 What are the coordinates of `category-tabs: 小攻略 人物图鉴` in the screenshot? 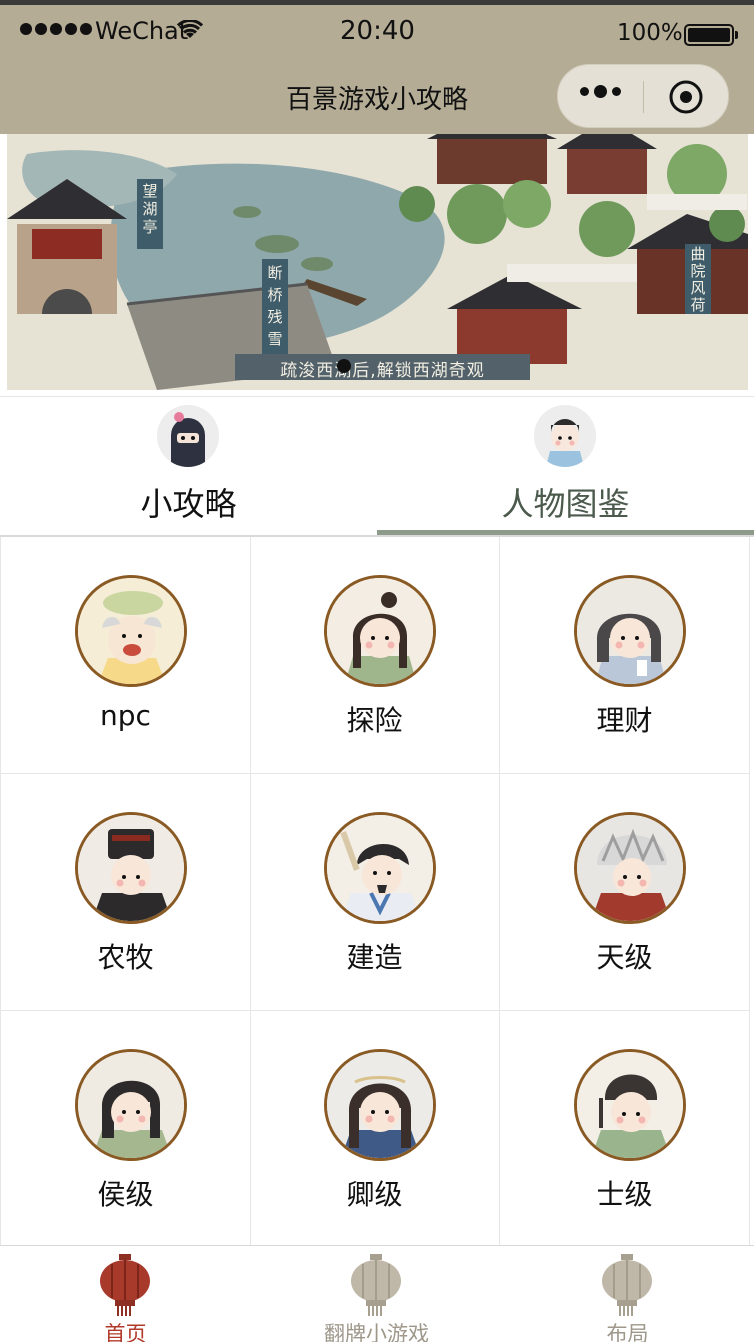 It's located at (377, 466).